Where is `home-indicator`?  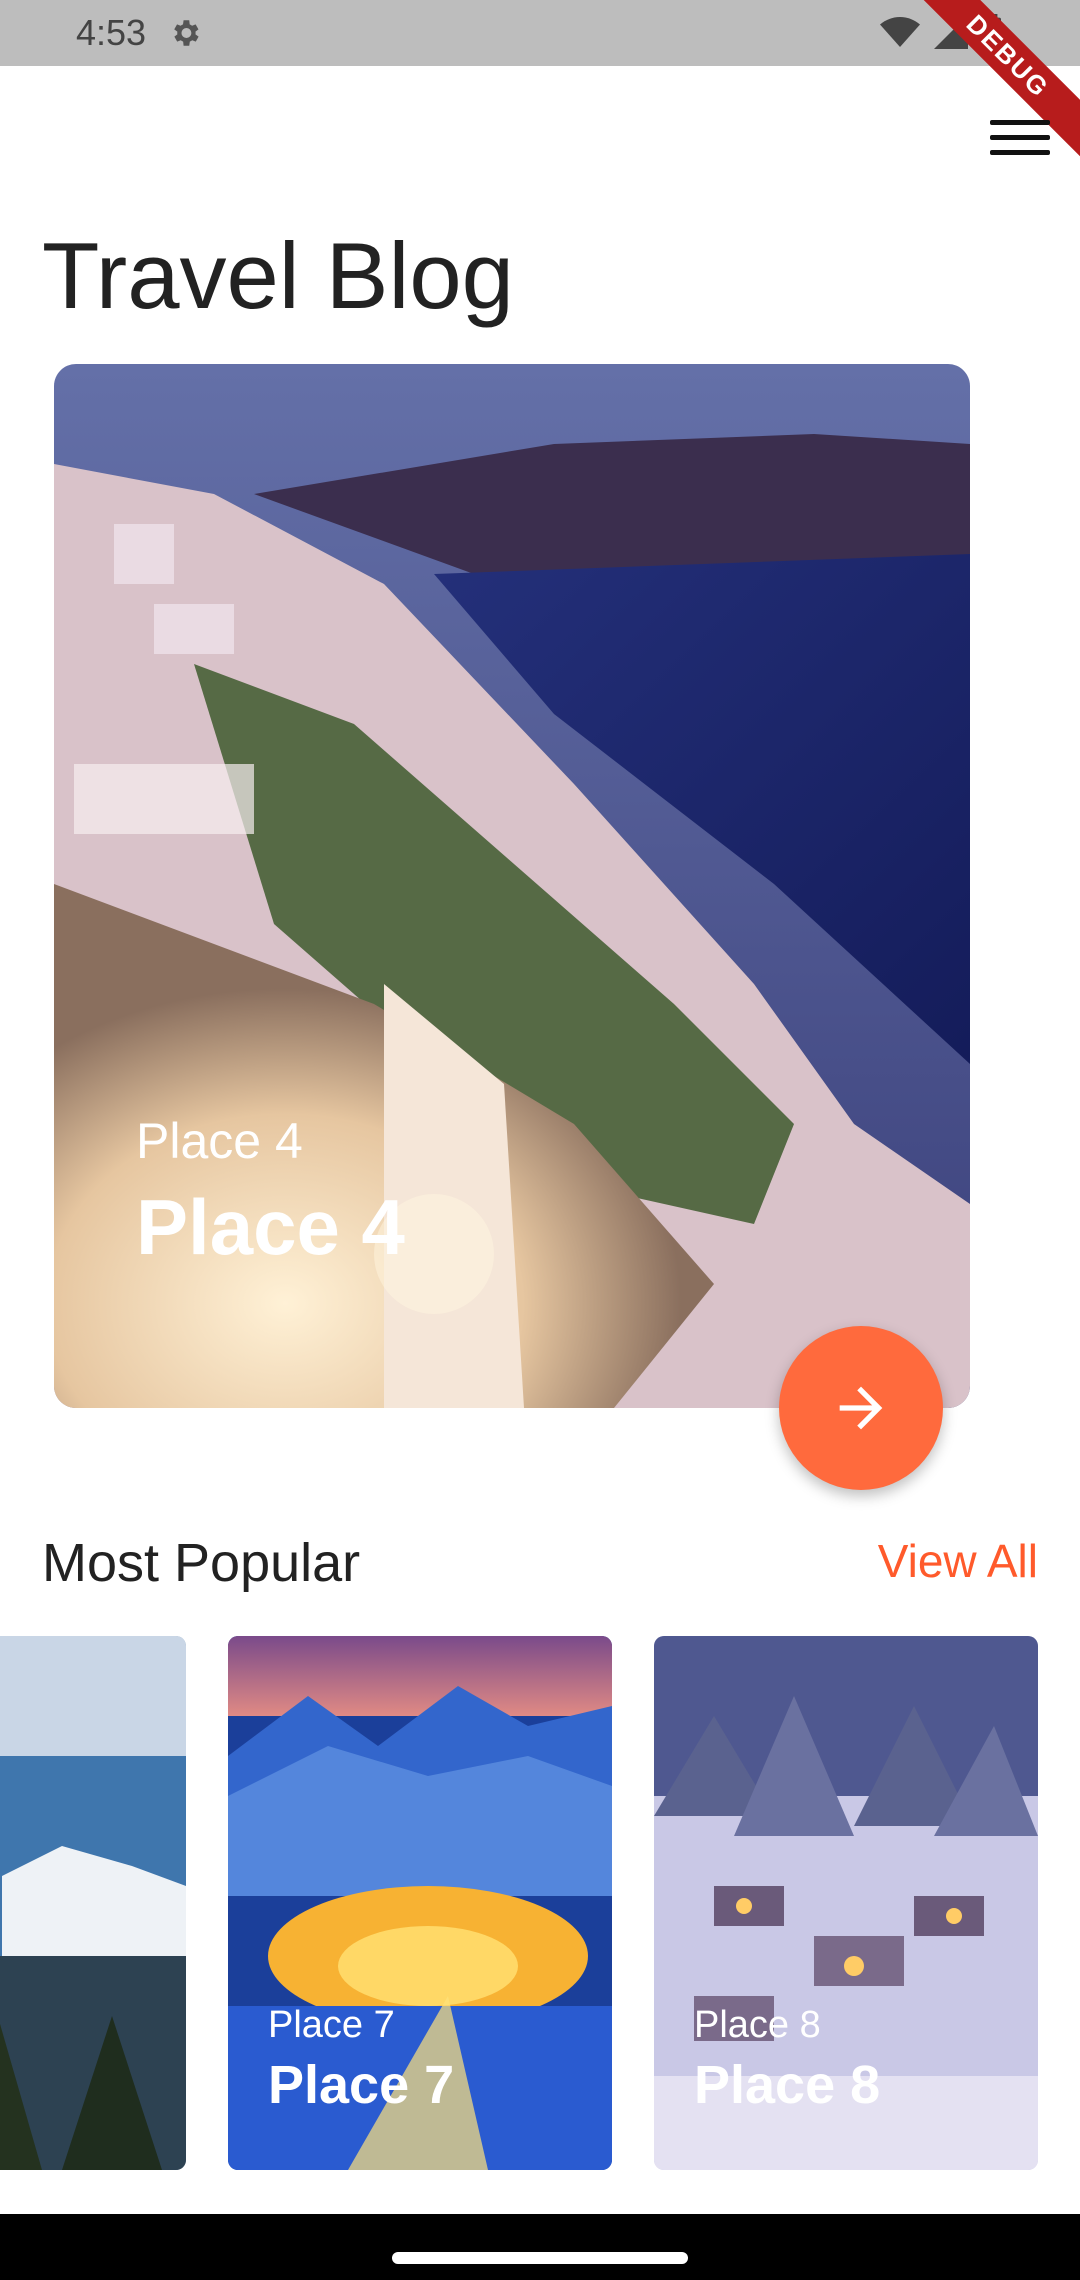 home-indicator is located at coordinates (540, 2258).